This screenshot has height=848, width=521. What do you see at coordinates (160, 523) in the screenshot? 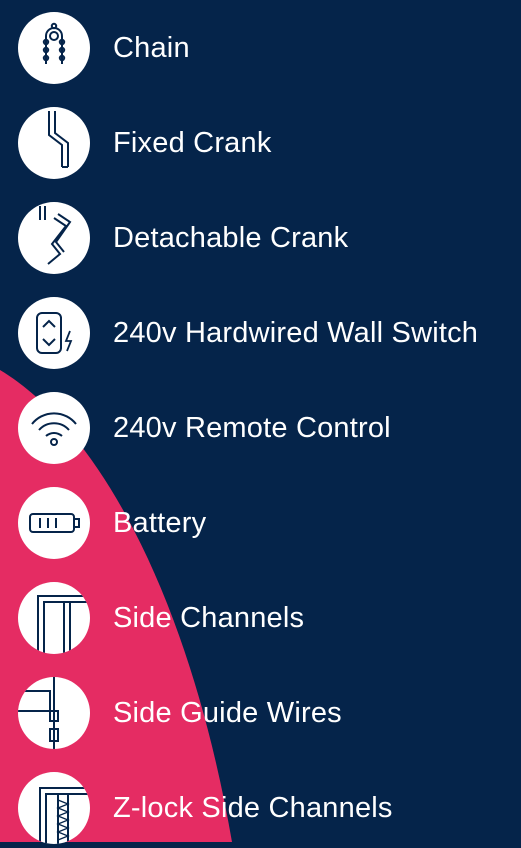
I see `feature-label: Battery` at bounding box center [160, 523].